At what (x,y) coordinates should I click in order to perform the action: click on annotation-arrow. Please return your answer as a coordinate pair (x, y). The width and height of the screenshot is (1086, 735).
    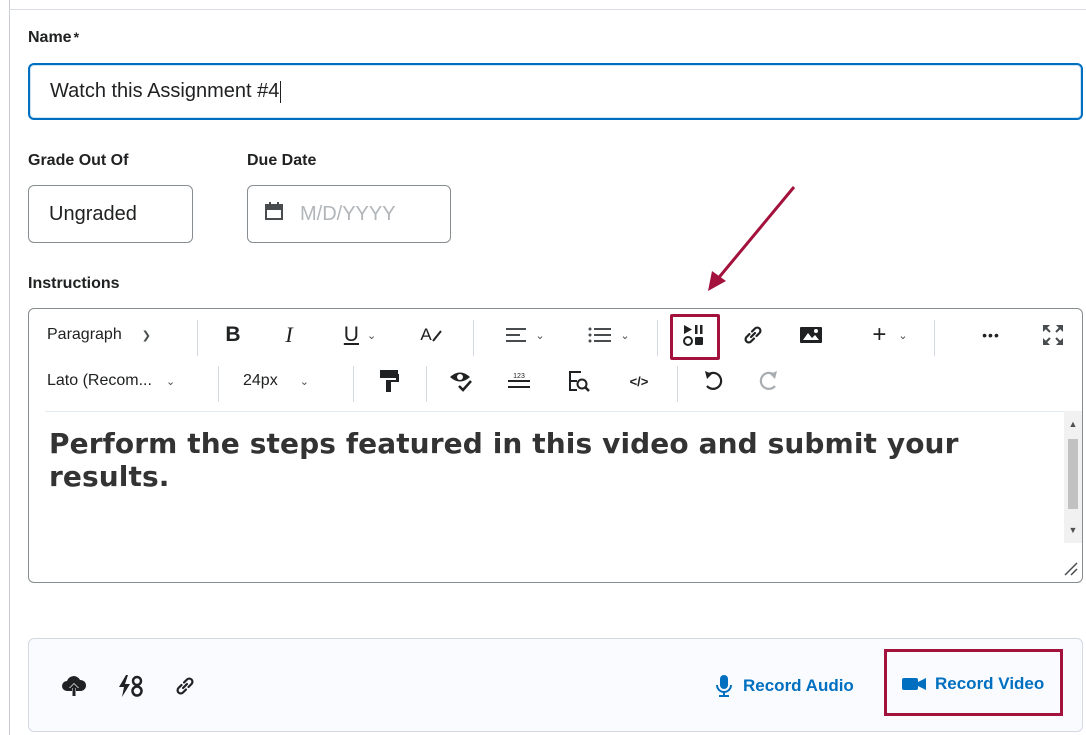
    Looking at the image, I should click on (752, 238).